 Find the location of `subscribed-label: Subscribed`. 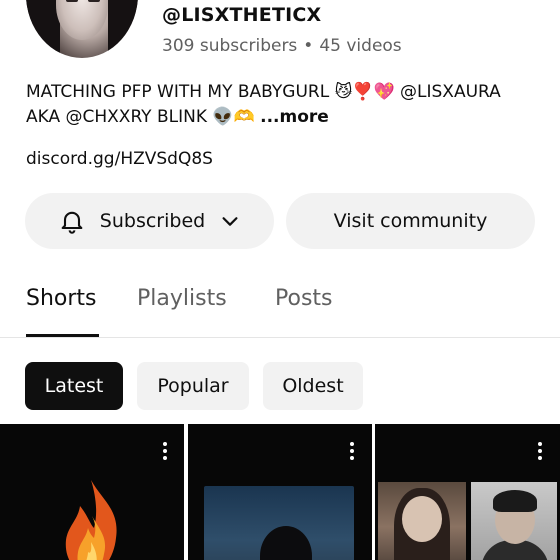

subscribed-label: Subscribed is located at coordinates (152, 221).